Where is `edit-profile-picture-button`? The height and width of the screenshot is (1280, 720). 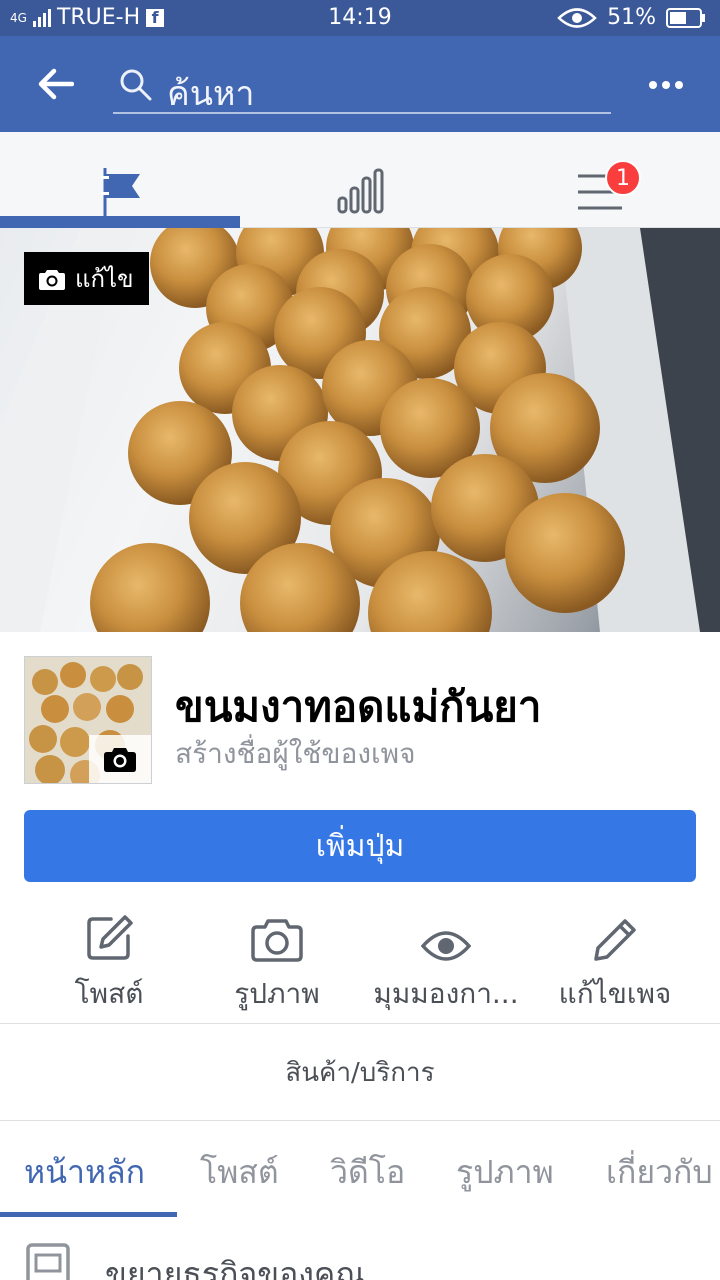
edit-profile-picture-button is located at coordinates (120, 759).